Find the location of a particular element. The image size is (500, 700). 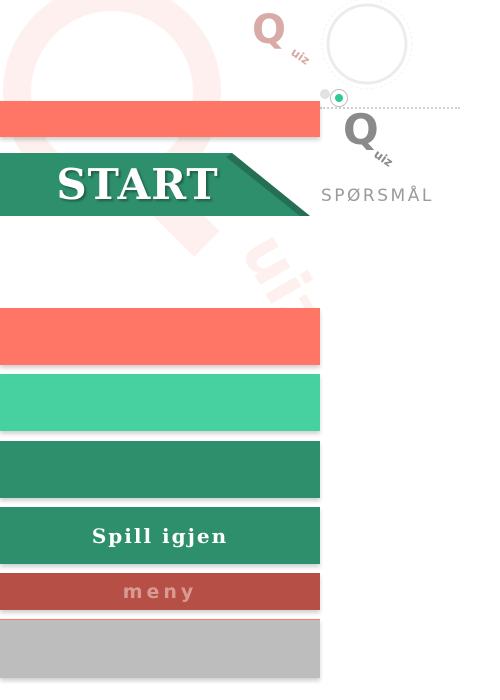

play-again-label: Spill igjen is located at coordinates (160, 535).